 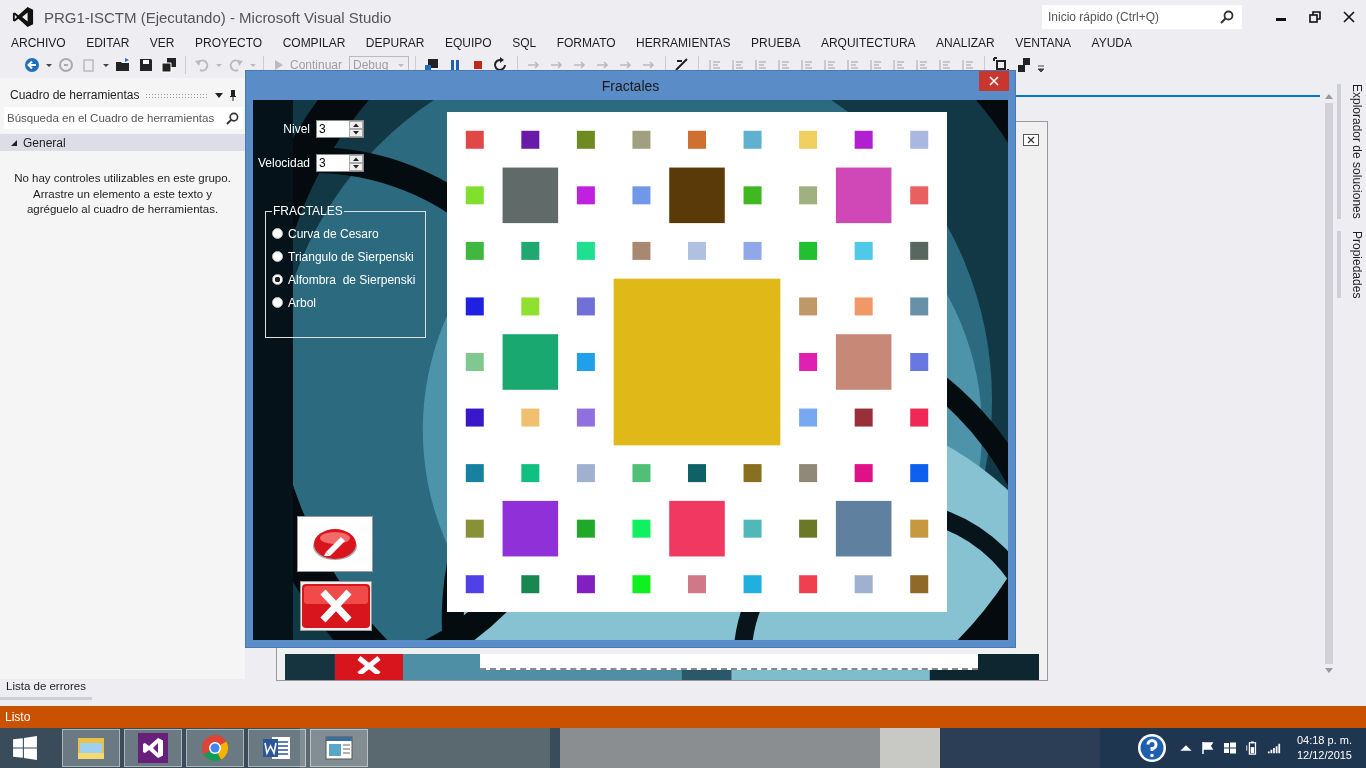 What do you see at coordinates (108, 43) in the screenshot?
I see `menu-item: EDITAR` at bounding box center [108, 43].